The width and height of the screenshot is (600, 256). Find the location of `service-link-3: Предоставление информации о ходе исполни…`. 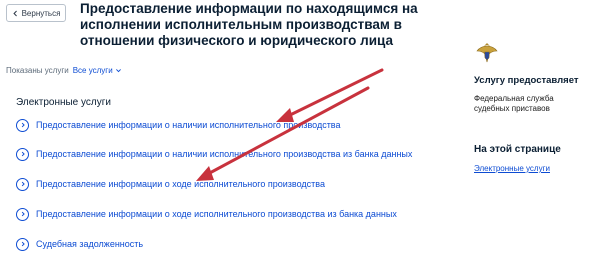

service-link-3: Предоставление информации о ходе исполни… is located at coordinates (170, 184).